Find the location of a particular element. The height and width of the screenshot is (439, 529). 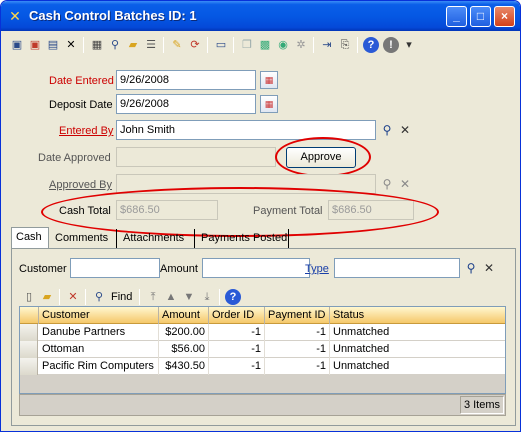

column-header-order-id: Order ID is located at coordinates (237, 315).